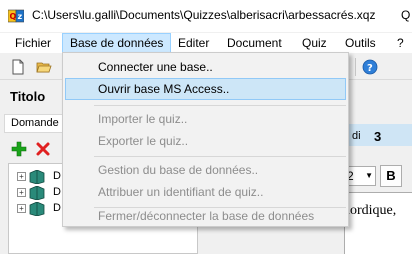  What do you see at coordinates (117, 43) in the screenshot?
I see `menu-base-de-donnees: Base de données` at bounding box center [117, 43].